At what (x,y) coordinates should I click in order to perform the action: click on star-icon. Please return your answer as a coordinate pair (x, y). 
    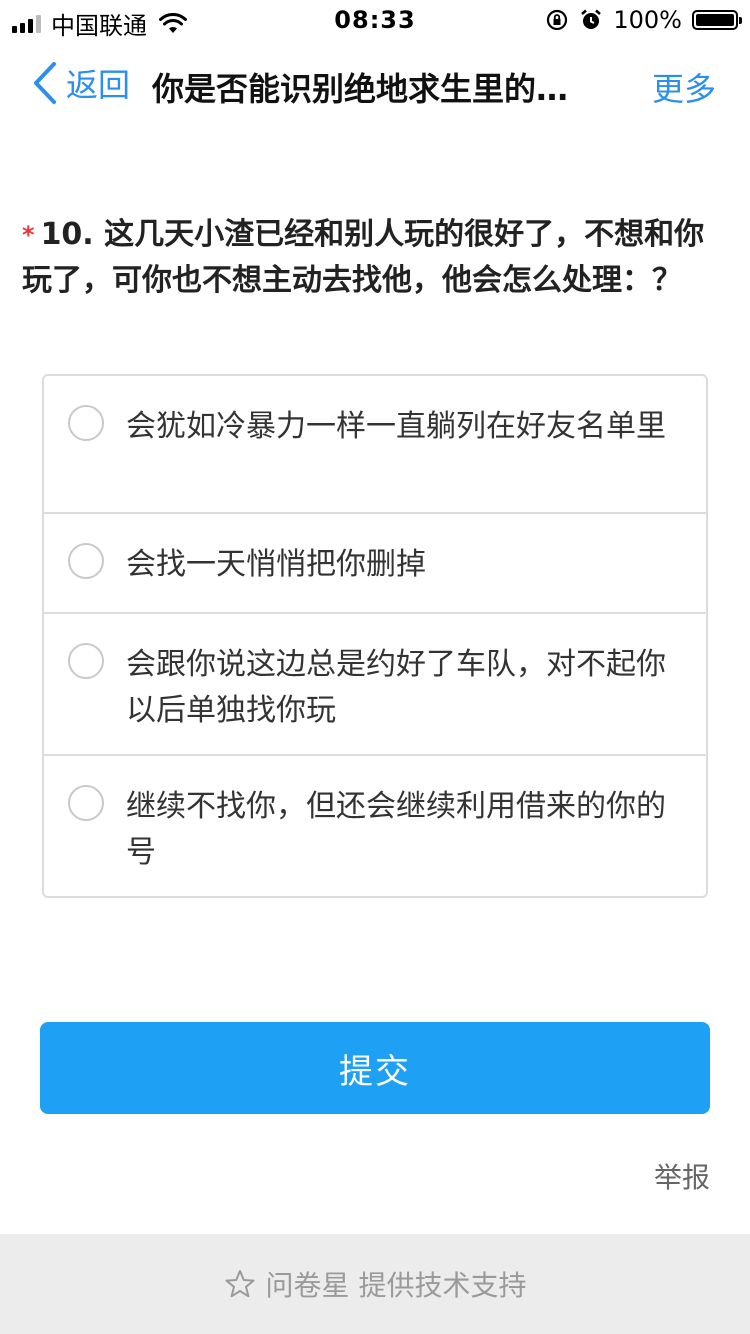
    Looking at the image, I should click on (240, 1284).